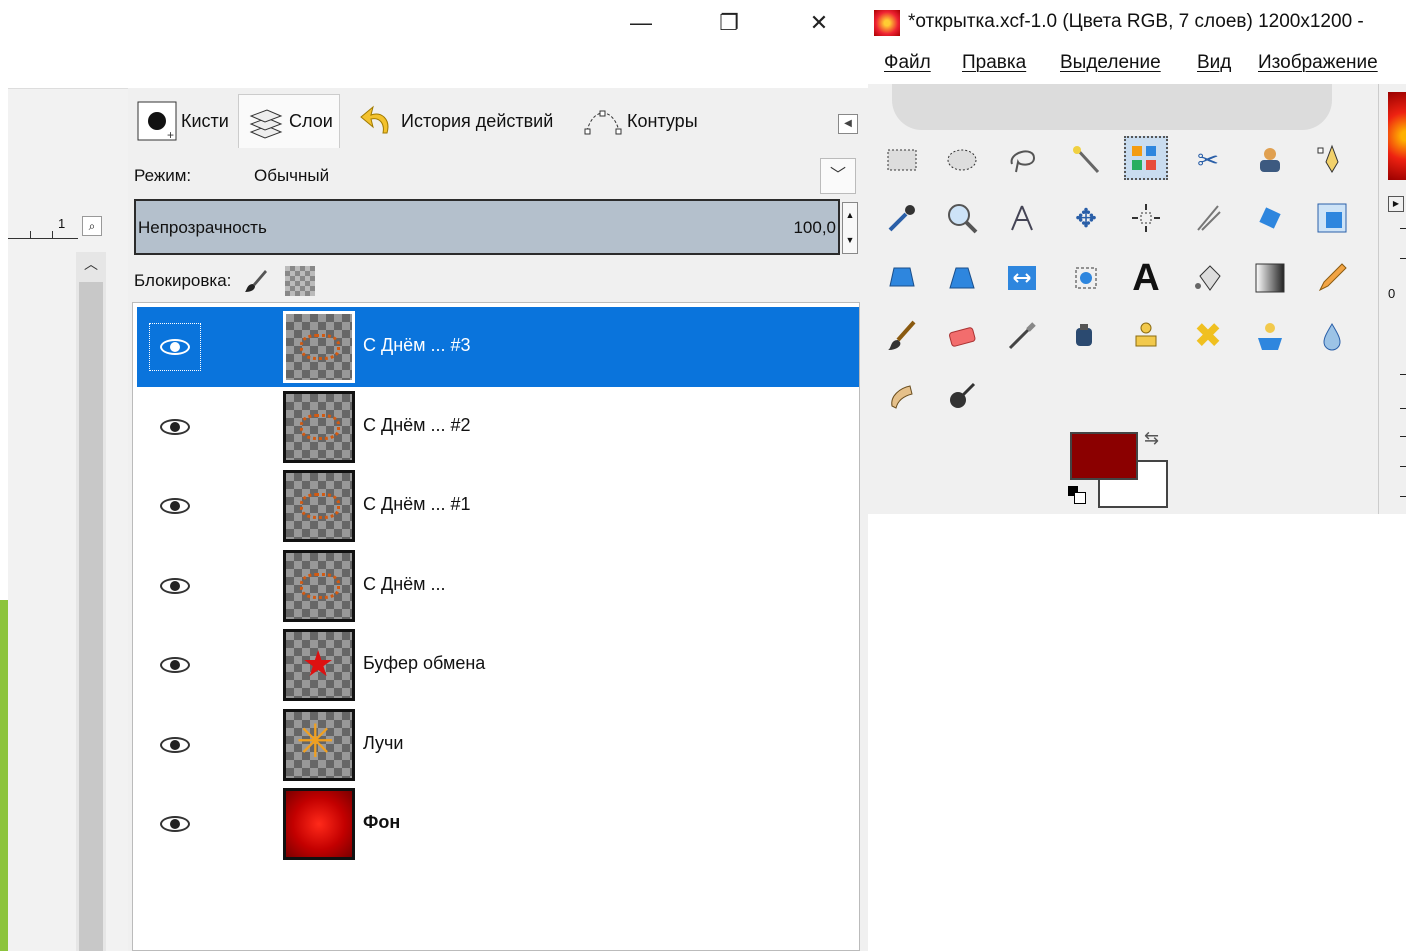  What do you see at coordinates (1270, 278) in the screenshot?
I see `gradient-icon` at bounding box center [1270, 278].